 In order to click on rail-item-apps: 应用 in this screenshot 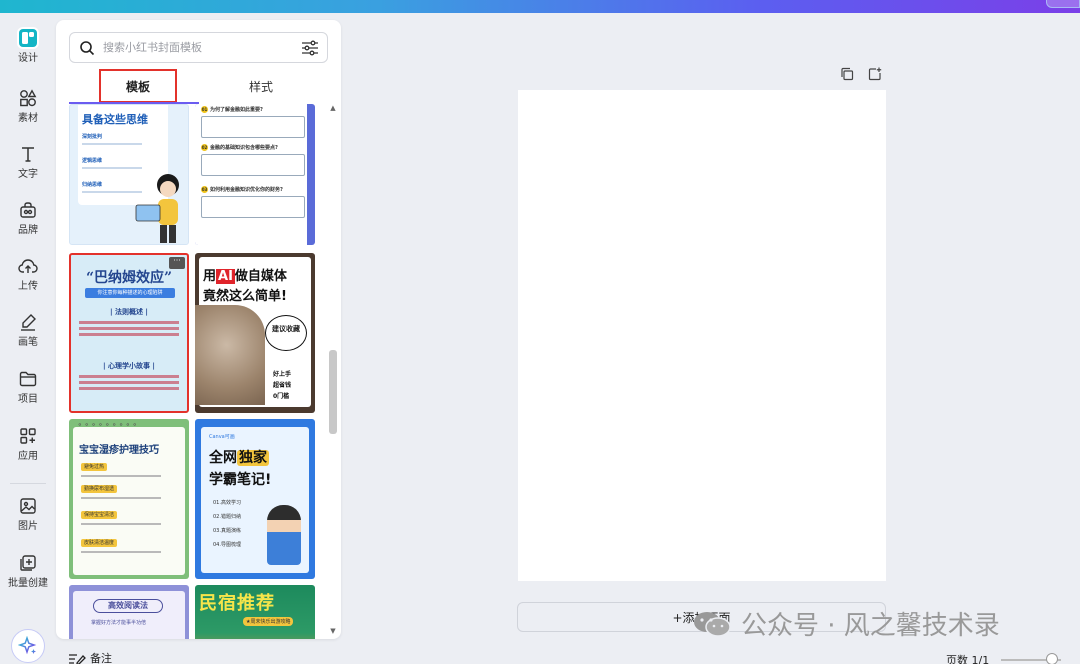, I will do `click(28, 449)`.